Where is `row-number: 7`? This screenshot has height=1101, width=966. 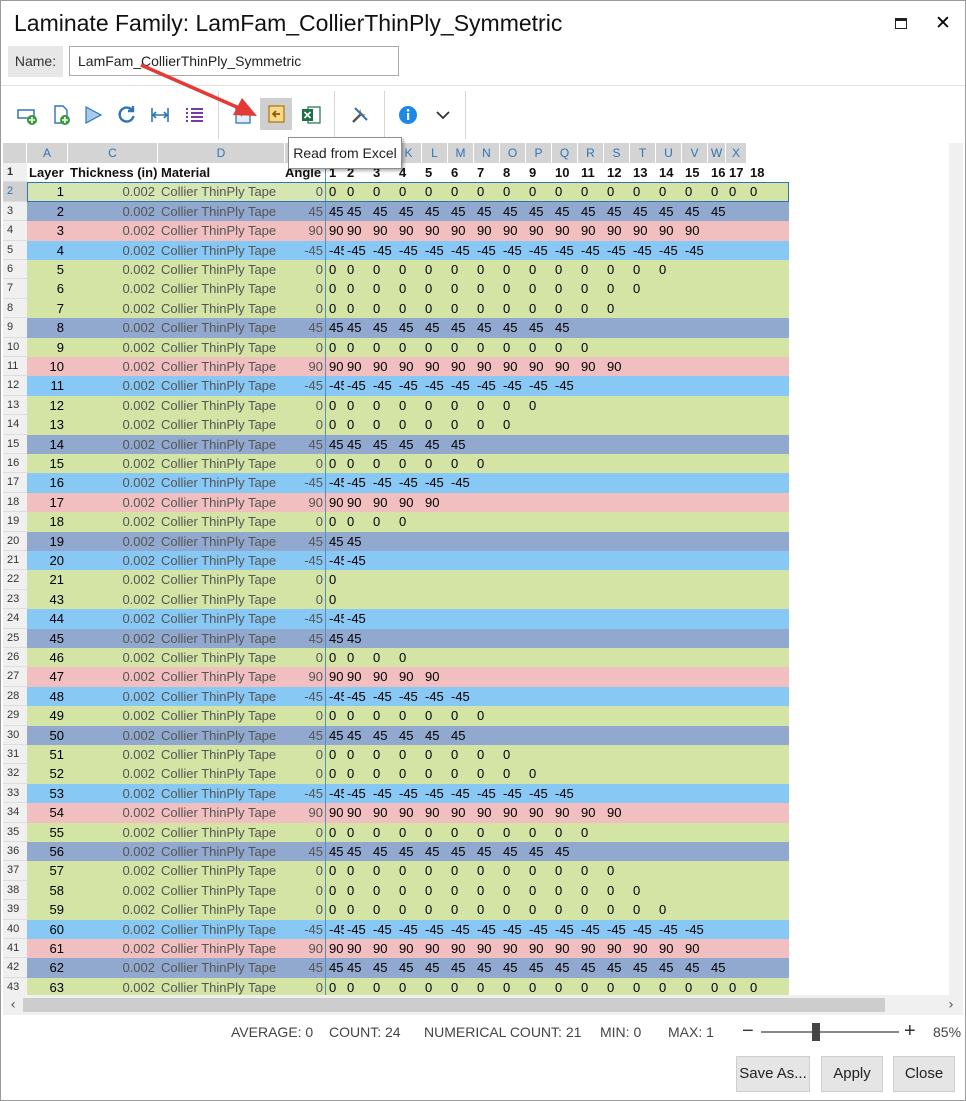 row-number: 7 is located at coordinates (15, 289).